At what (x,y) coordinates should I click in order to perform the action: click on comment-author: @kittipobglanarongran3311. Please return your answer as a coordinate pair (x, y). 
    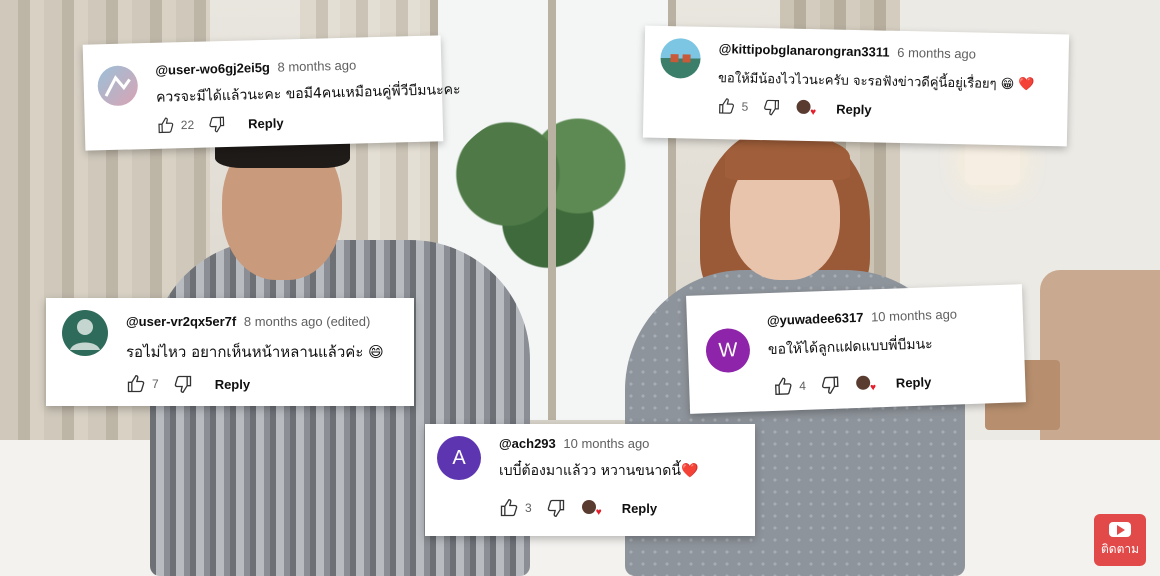
    Looking at the image, I should click on (804, 50).